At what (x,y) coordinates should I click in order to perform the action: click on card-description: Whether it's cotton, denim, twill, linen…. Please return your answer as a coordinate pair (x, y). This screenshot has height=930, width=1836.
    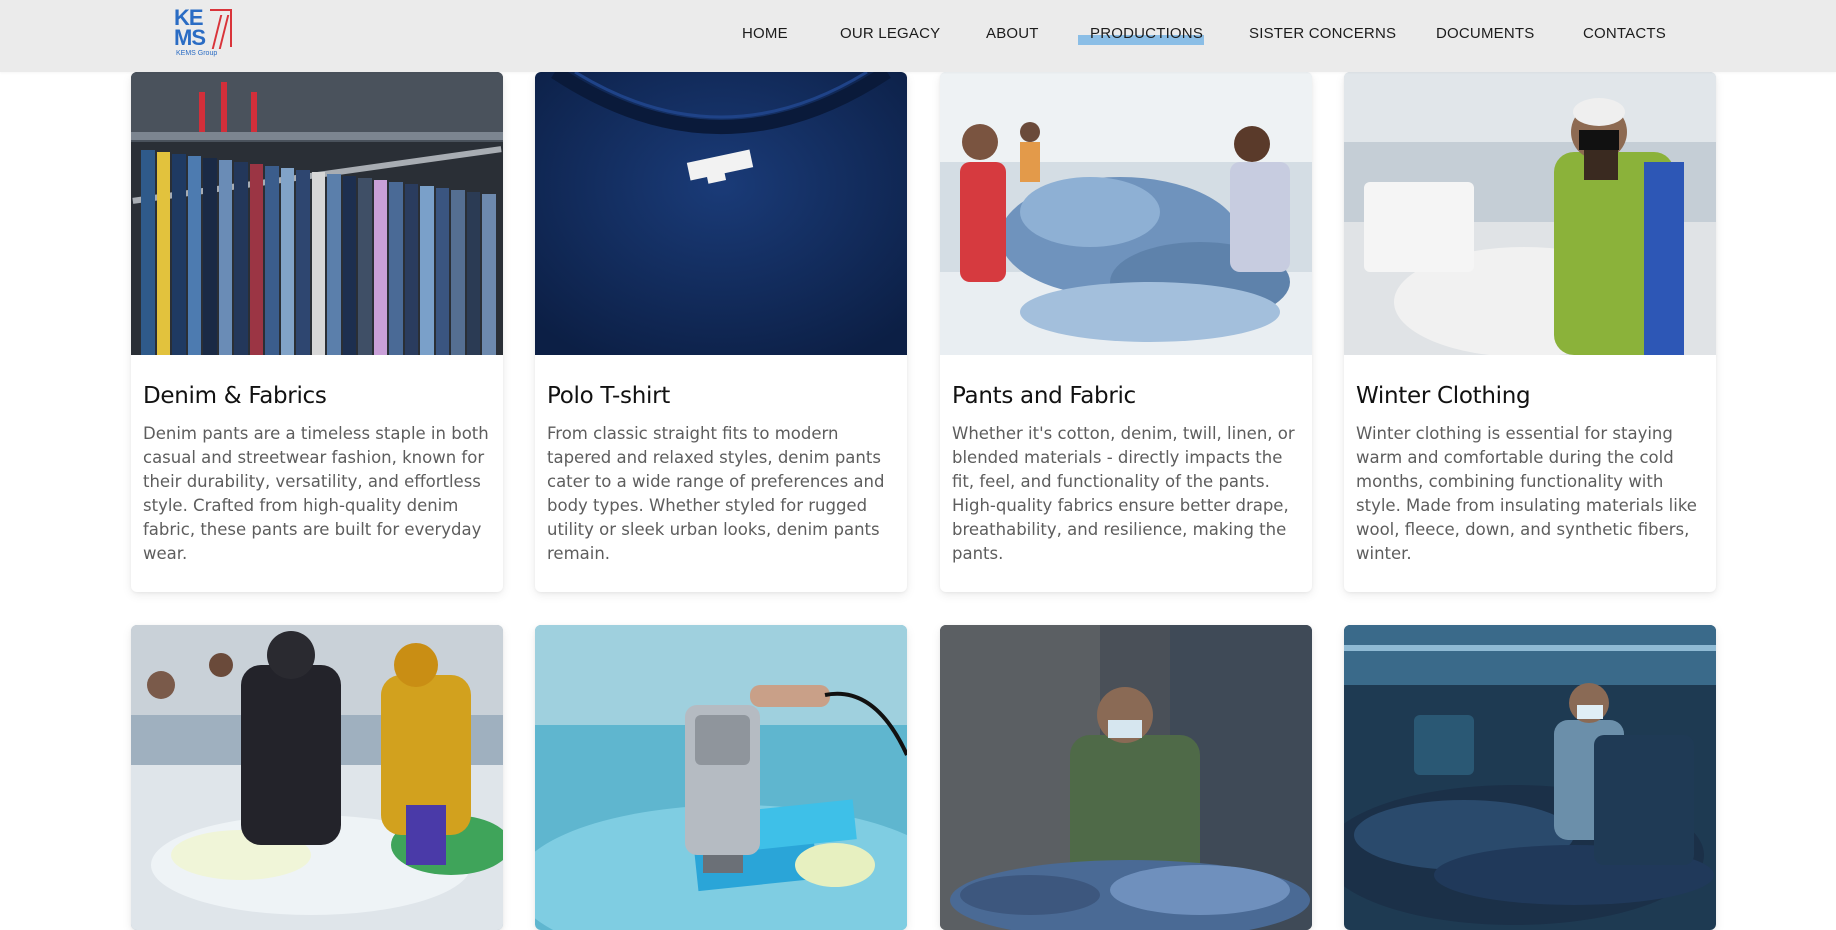
    Looking at the image, I should click on (1123, 493).